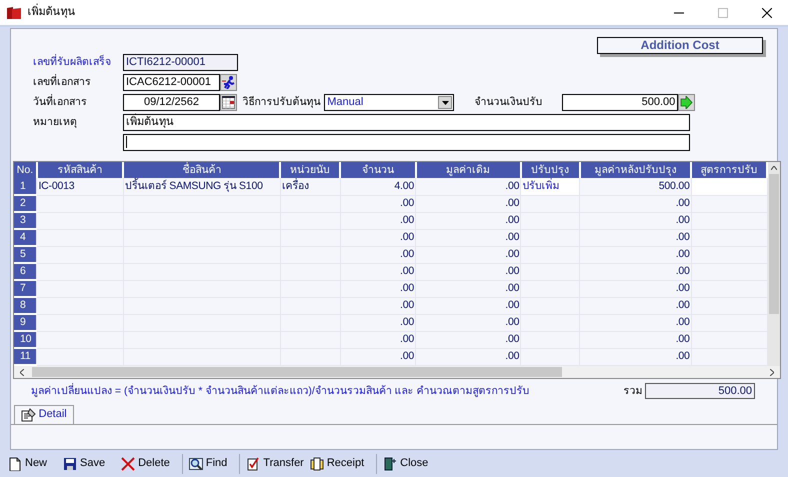 The image size is (788, 477). What do you see at coordinates (632, 391) in the screenshot?
I see `total-label: รวม` at bounding box center [632, 391].